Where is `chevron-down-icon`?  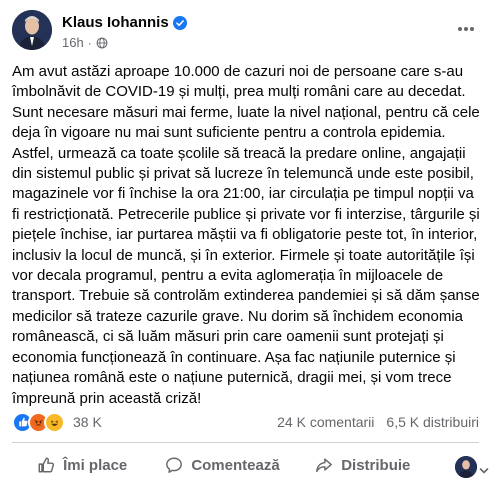 chevron-down-icon is located at coordinates (484, 471).